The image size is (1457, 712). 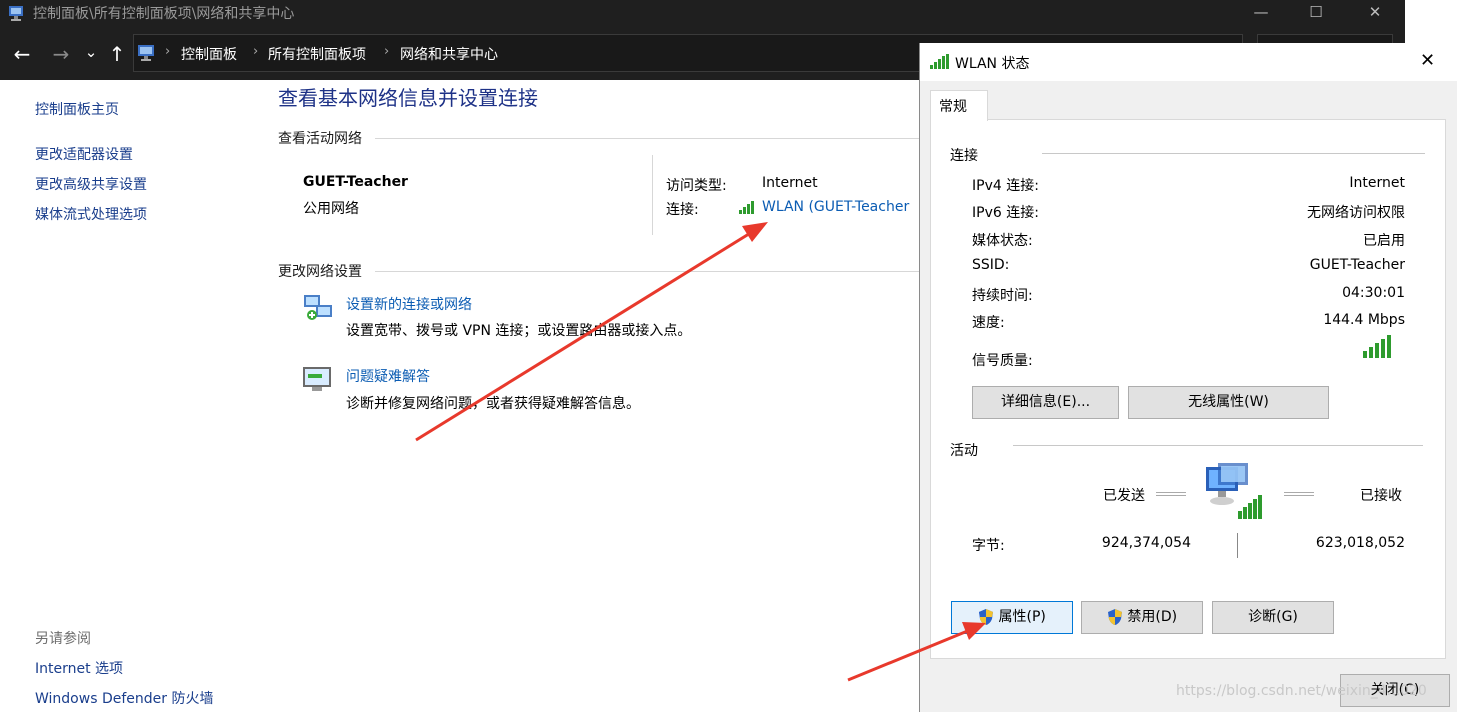 I want to click on received-activity-line, so click(x=1299, y=494).